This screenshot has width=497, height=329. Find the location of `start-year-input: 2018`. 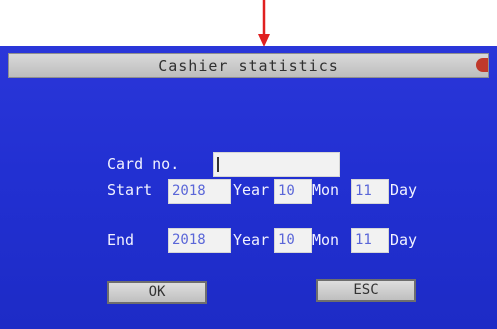

start-year-input: 2018 is located at coordinates (199, 191).